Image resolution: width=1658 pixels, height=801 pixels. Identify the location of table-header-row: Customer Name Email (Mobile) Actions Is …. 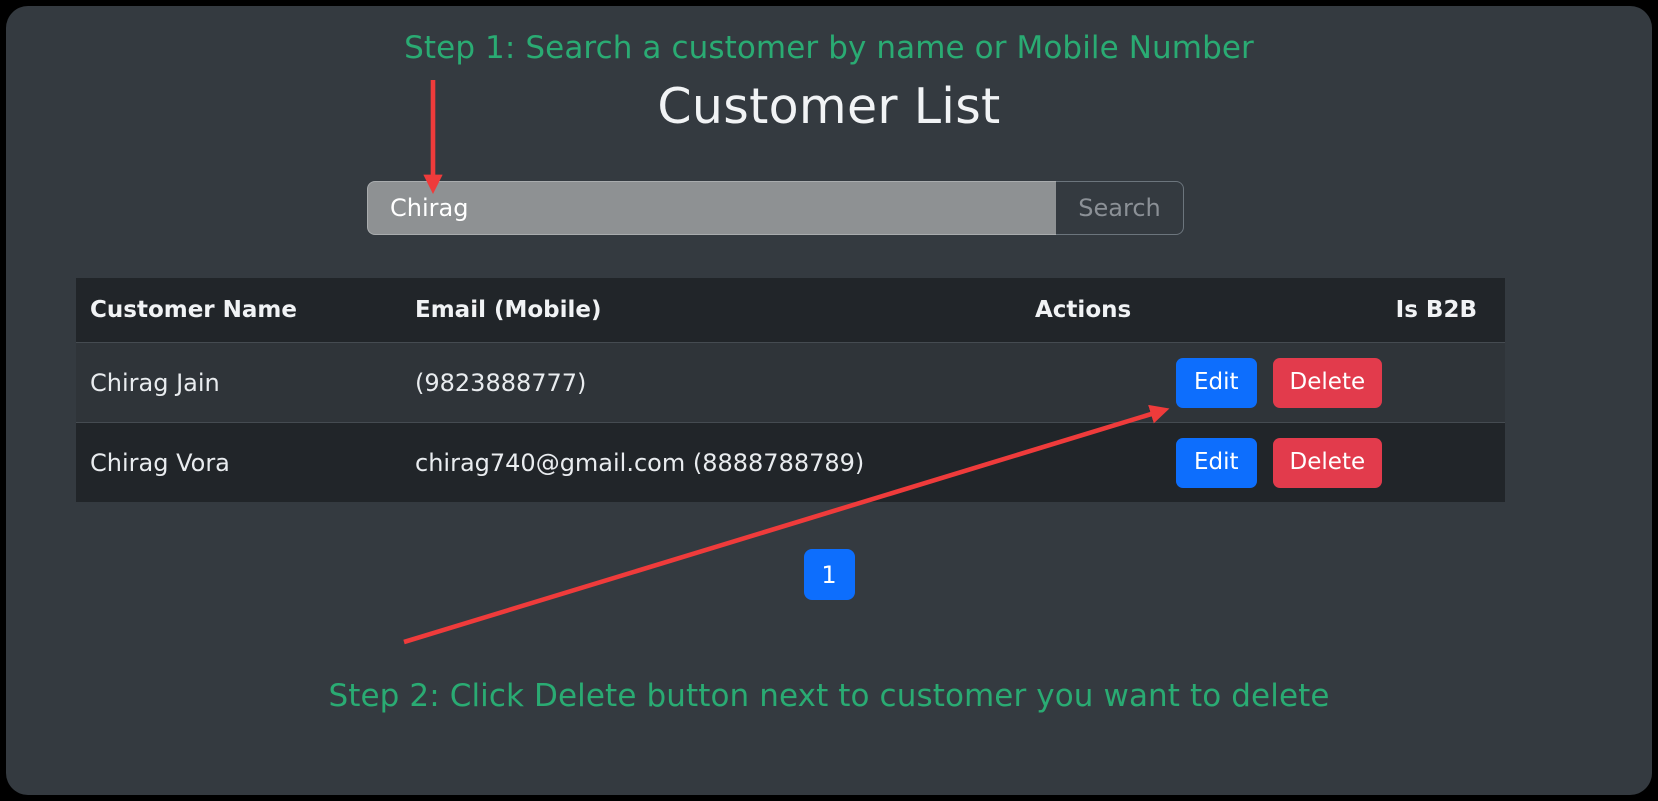
(790, 310).